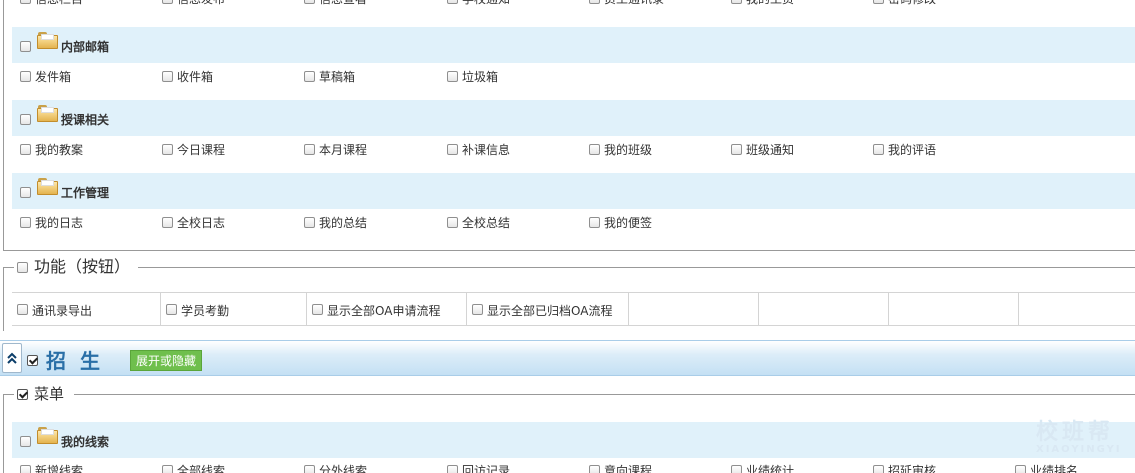 This screenshot has height=473, width=1135. What do you see at coordinates (912, 3) in the screenshot?
I see `permission-label: 密码修改` at bounding box center [912, 3].